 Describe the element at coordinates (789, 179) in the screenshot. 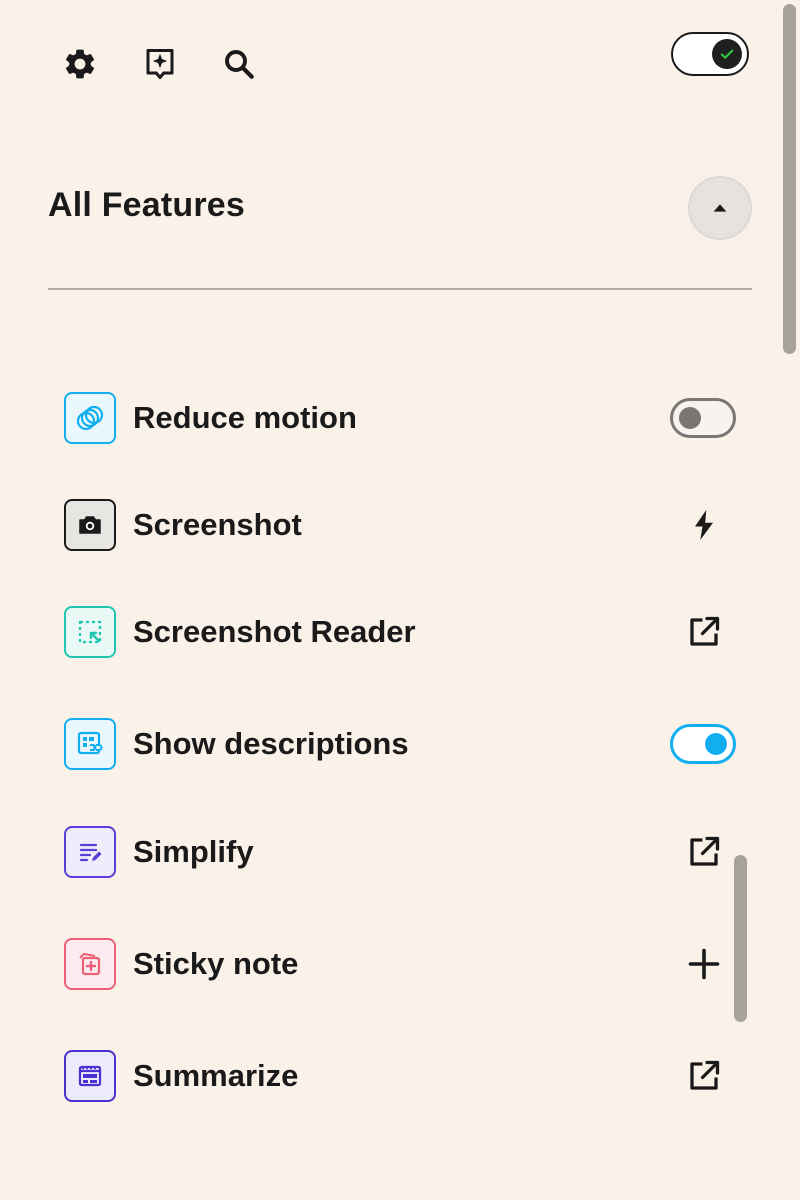

I see `page-scrollbar-thumb` at that location.